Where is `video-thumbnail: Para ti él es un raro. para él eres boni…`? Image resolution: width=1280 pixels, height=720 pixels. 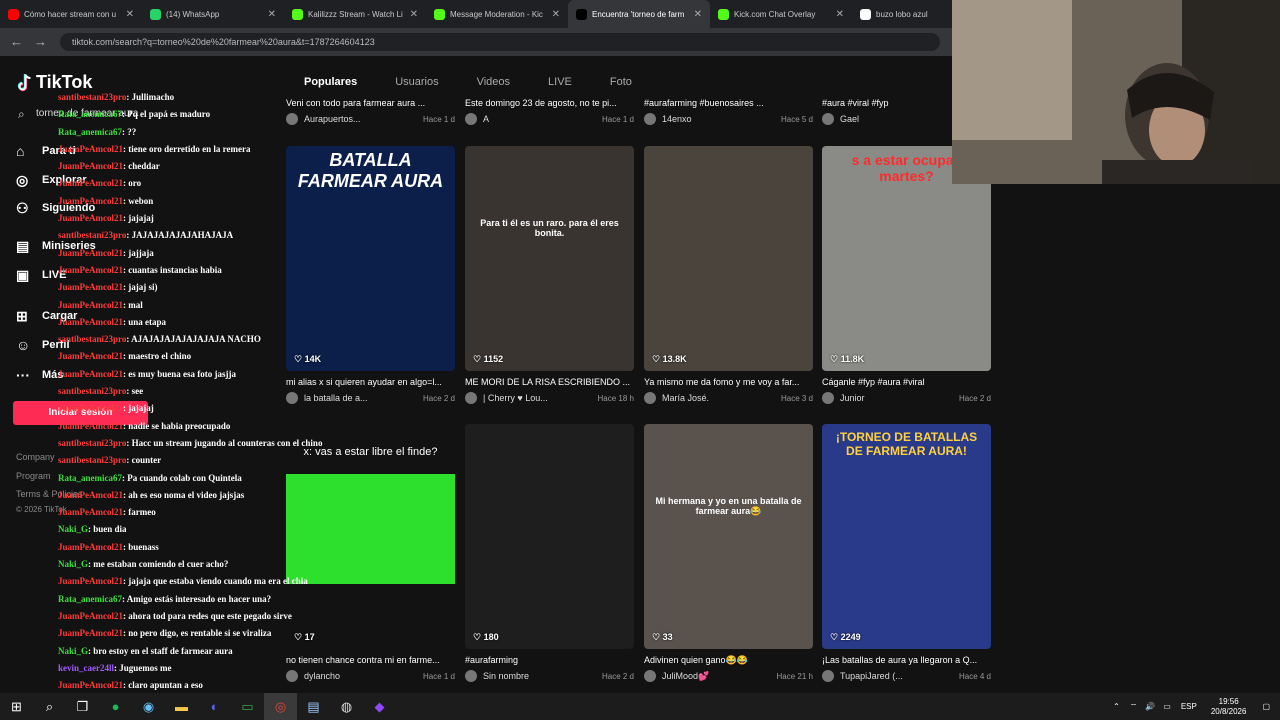 video-thumbnail: Para ti él es un raro. para él eres boni… is located at coordinates (549, 258).